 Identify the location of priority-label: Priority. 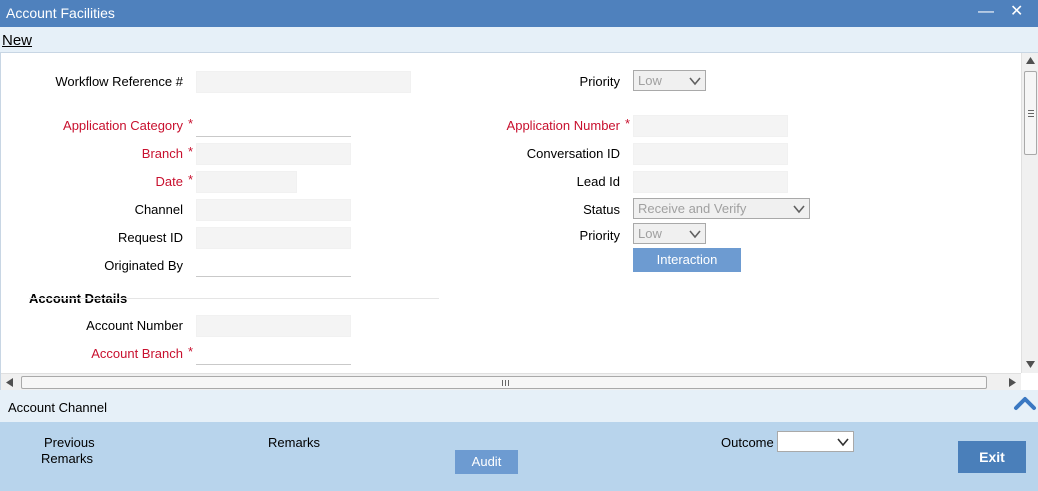
(599, 81).